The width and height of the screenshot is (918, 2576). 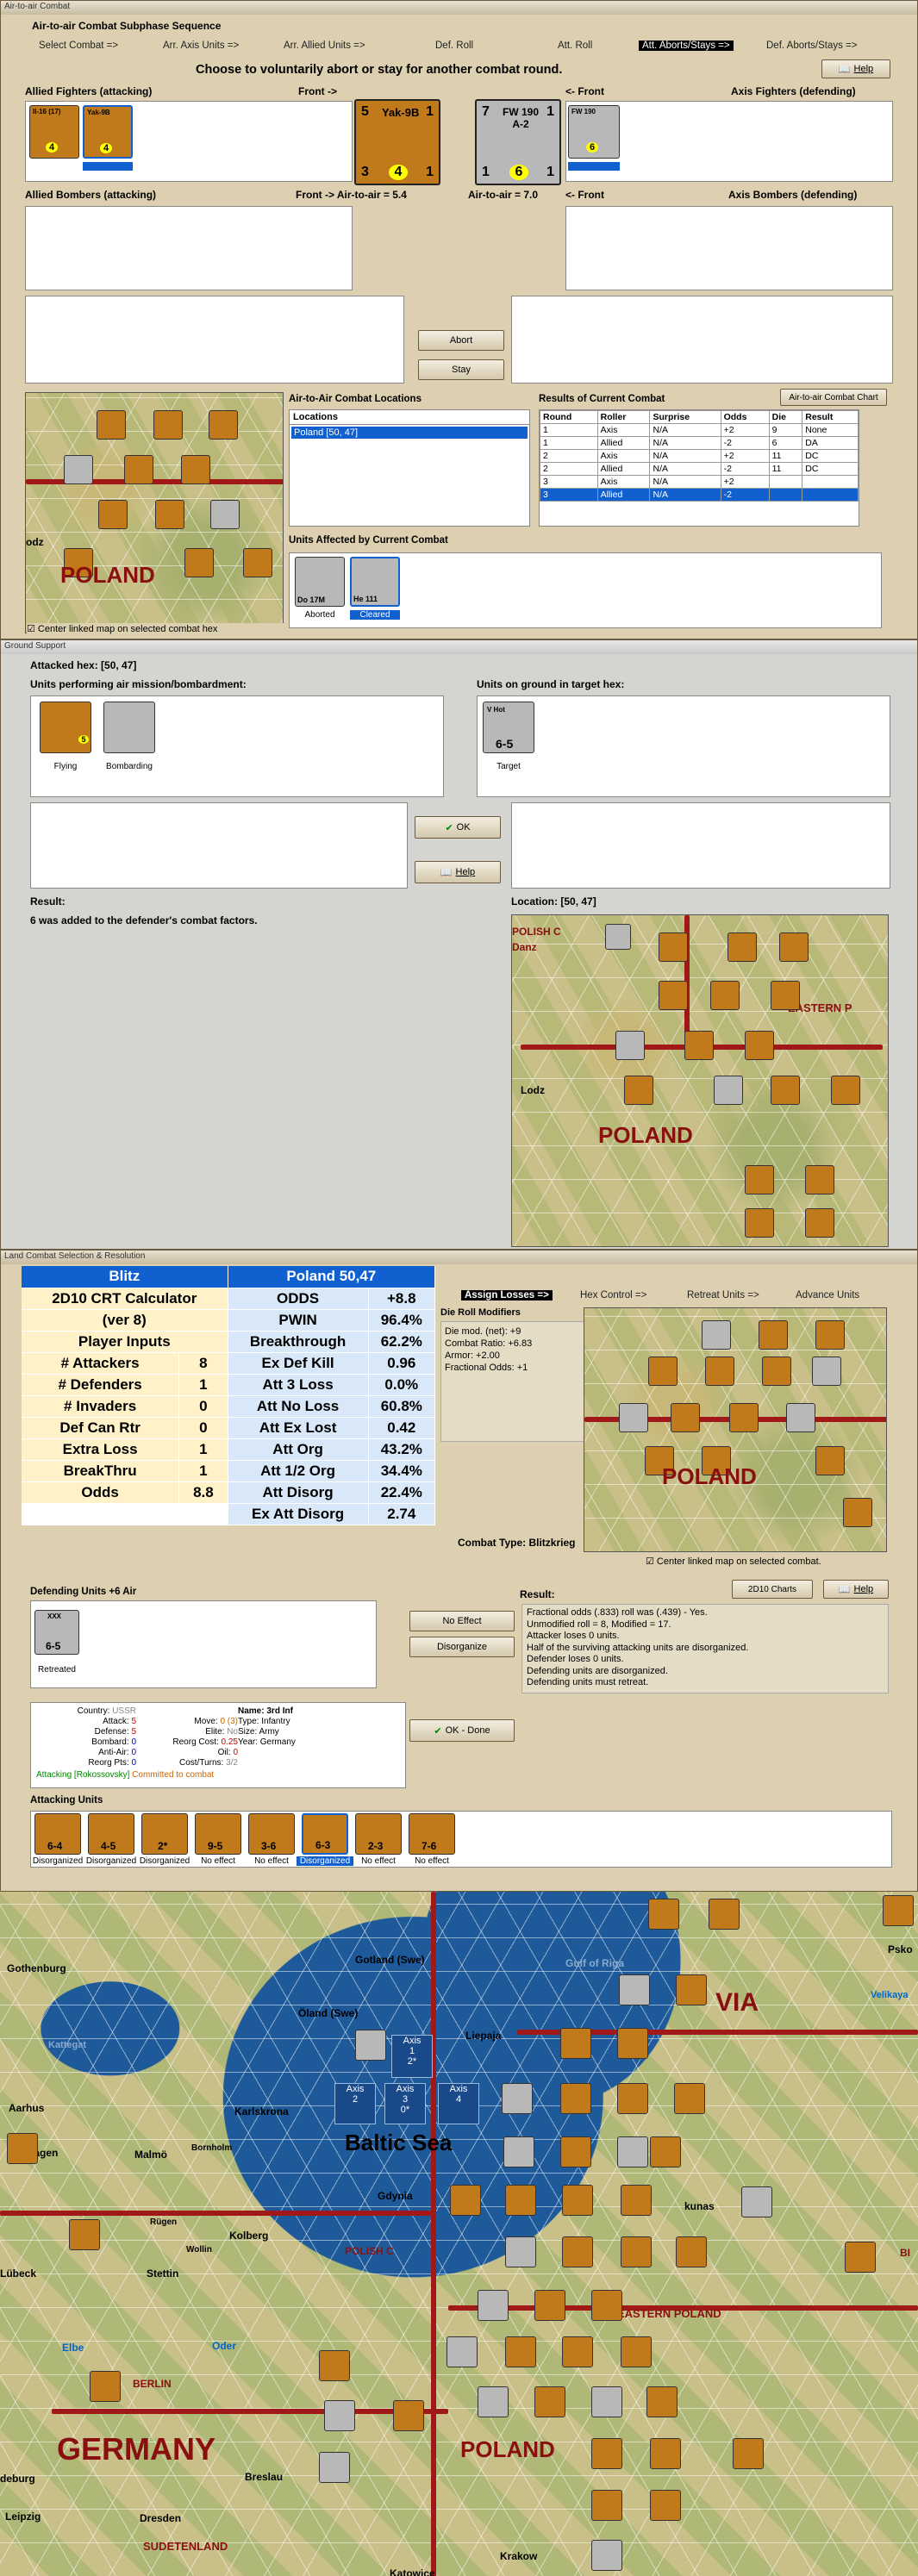 I want to click on attacking-unit: 7-6, so click(x=432, y=1834).